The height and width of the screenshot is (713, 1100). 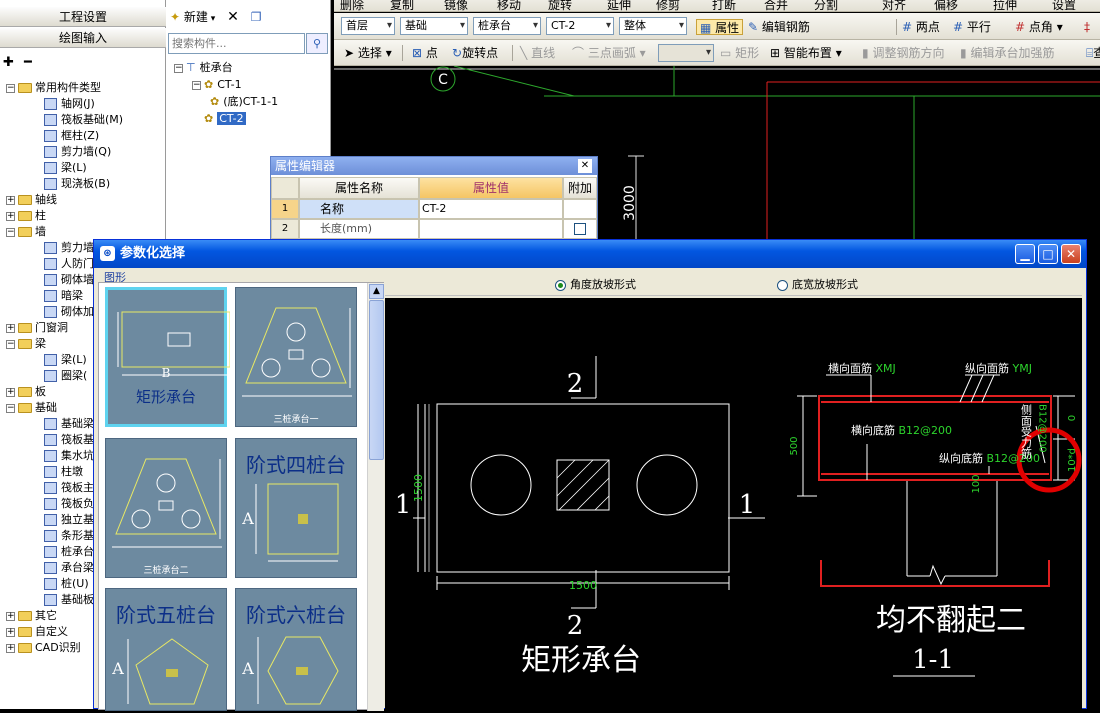 What do you see at coordinates (166, 649) in the screenshot?
I see `shape-thumbnail-4: 阶式五桩台 A` at bounding box center [166, 649].